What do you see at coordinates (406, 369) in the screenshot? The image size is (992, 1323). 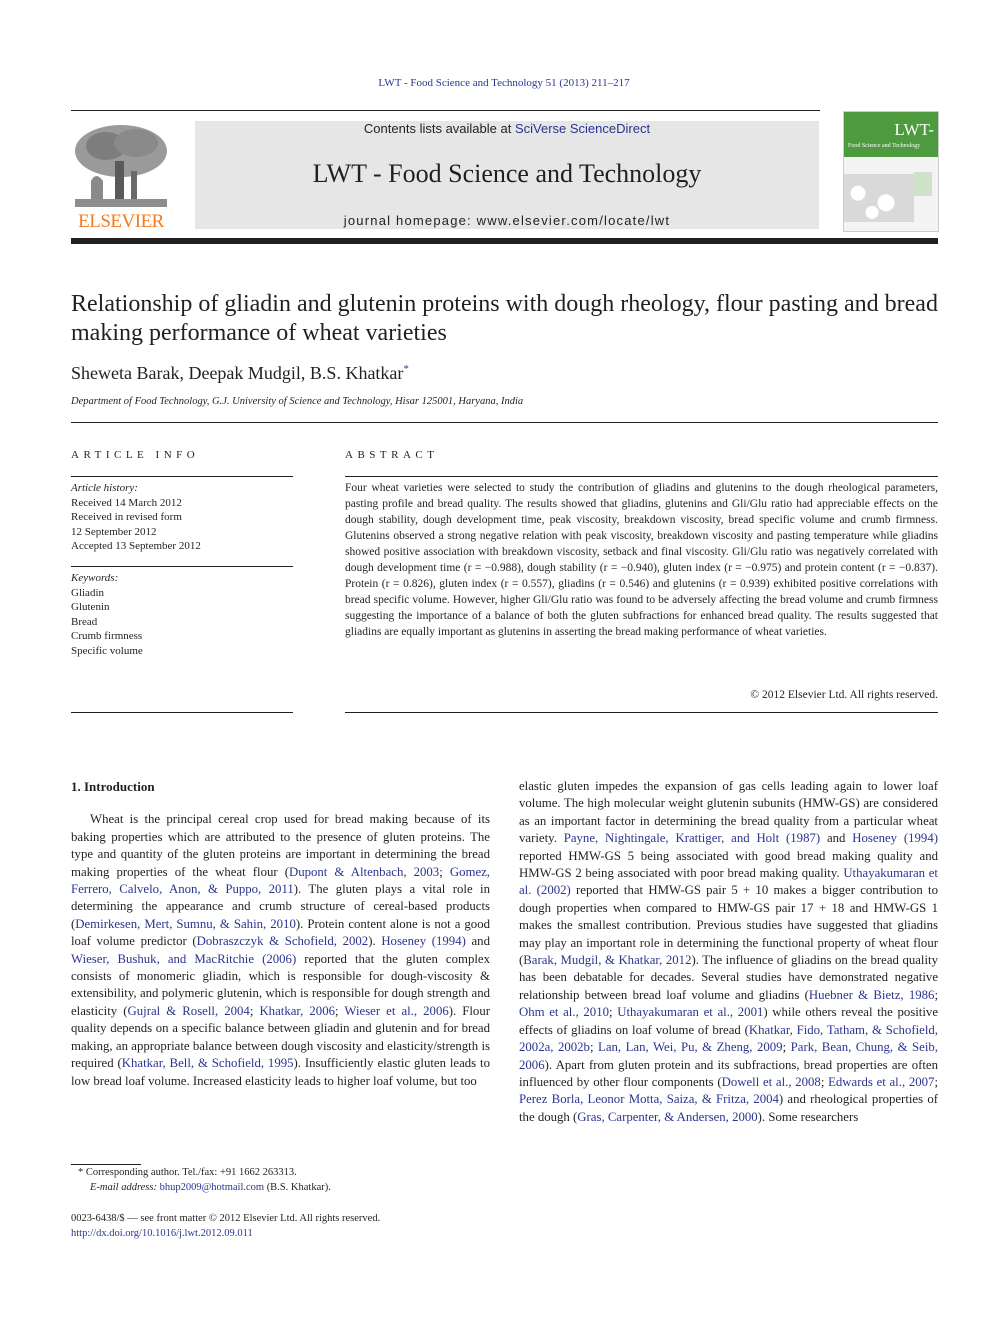 I see `corresponding-author-mark: *` at bounding box center [406, 369].